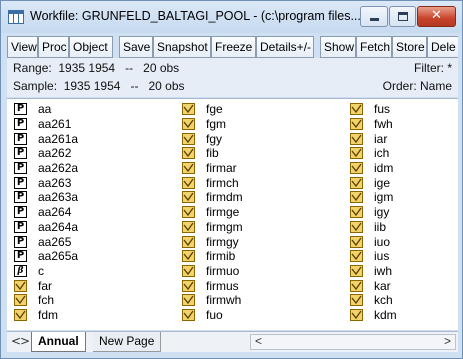 This screenshot has width=463, height=359. I want to click on object-name: firmgm, so click(224, 226).